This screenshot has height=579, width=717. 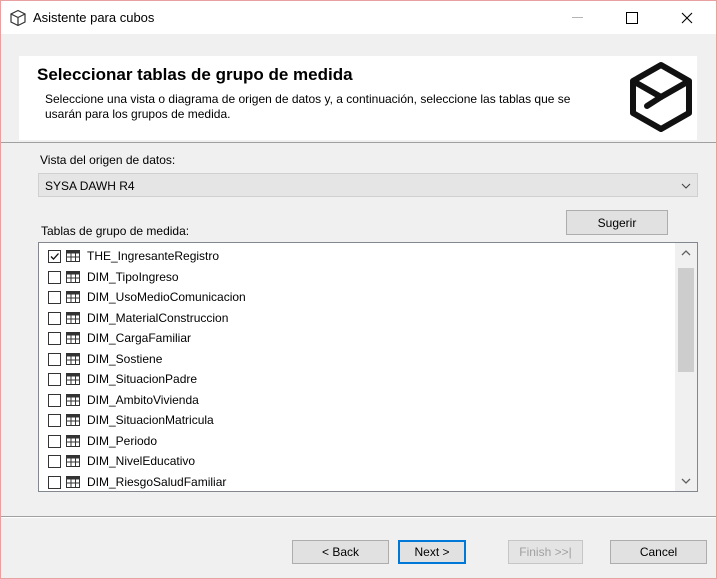 What do you see at coordinates (143, 399) in the screenshot?
I see `table-name: DIM_AmbitoVivienda` at bounding box center [143, 399].